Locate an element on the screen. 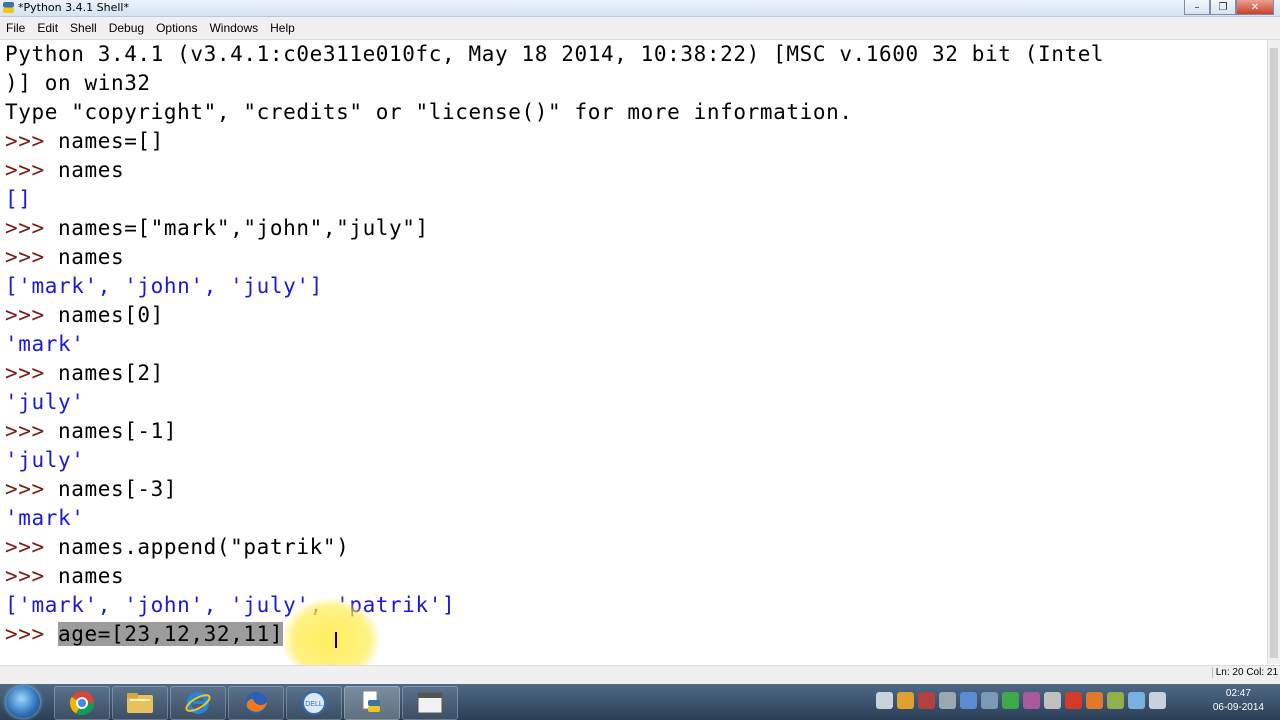 The height and width of the screenshot is (720, 1280). menu-debug: Debug is located at coordinates (126, 28).